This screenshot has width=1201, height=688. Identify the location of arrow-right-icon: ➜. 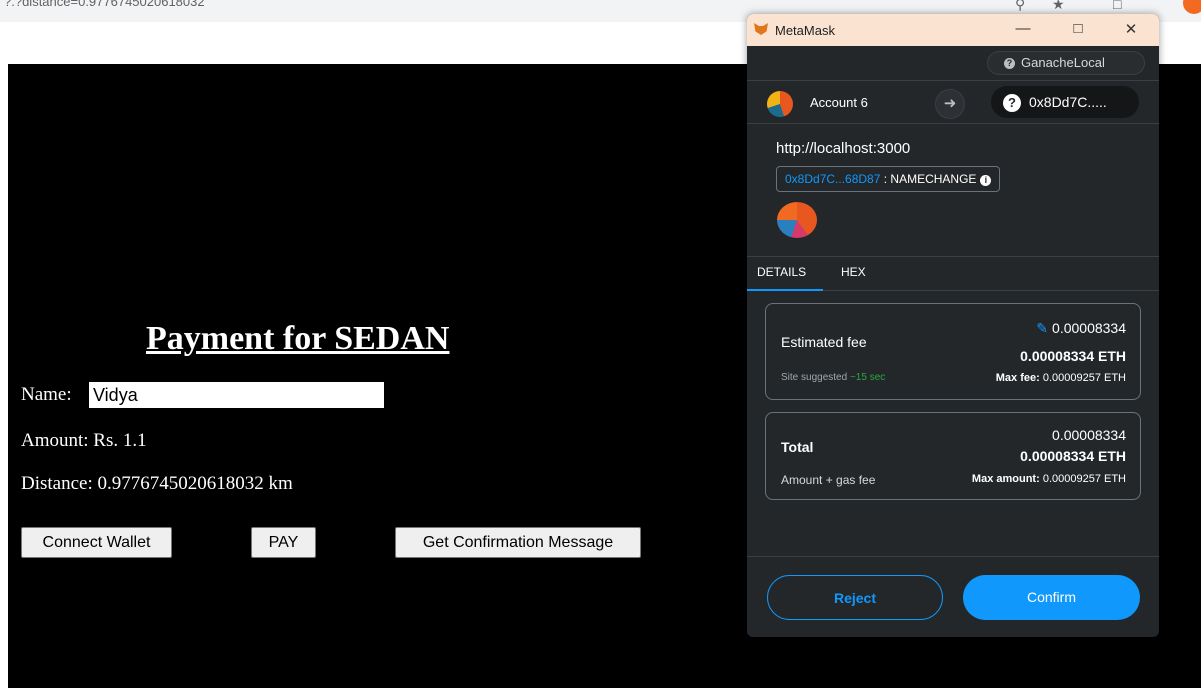
(950, 104).